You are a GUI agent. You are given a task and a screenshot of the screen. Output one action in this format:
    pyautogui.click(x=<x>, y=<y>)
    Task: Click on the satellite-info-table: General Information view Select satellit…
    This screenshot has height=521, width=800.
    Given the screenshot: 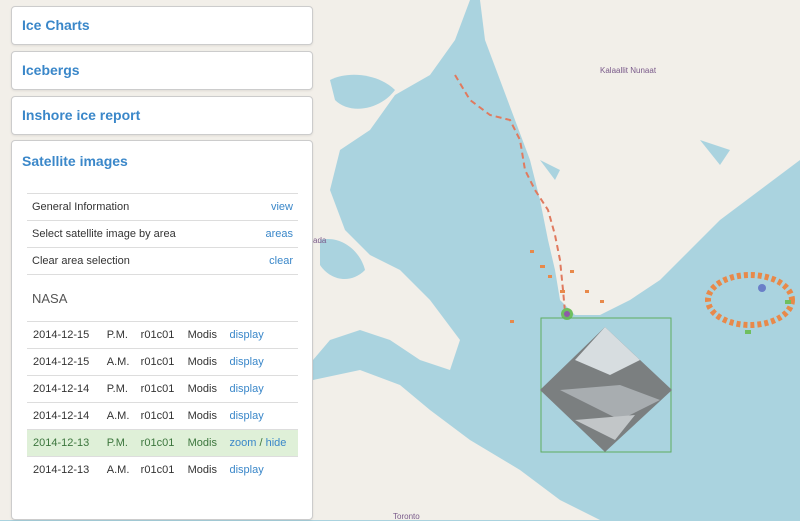 What is the action you would take?
    pyautogui.click(x=162, y=234)
    